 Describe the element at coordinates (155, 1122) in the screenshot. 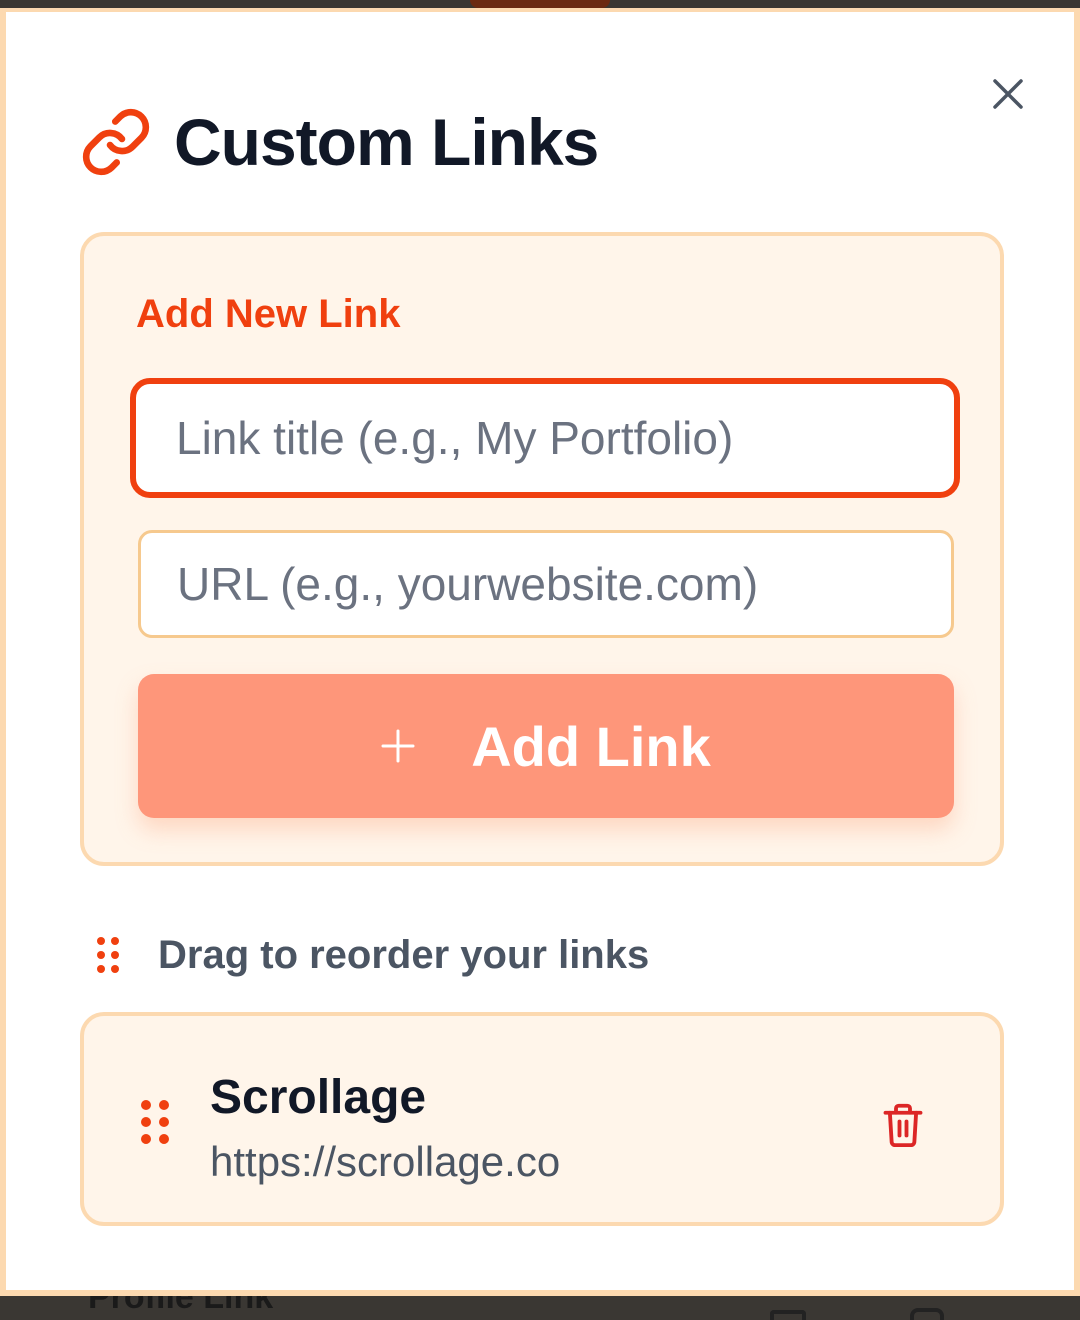

I see `drag-handle-icon` at that location.